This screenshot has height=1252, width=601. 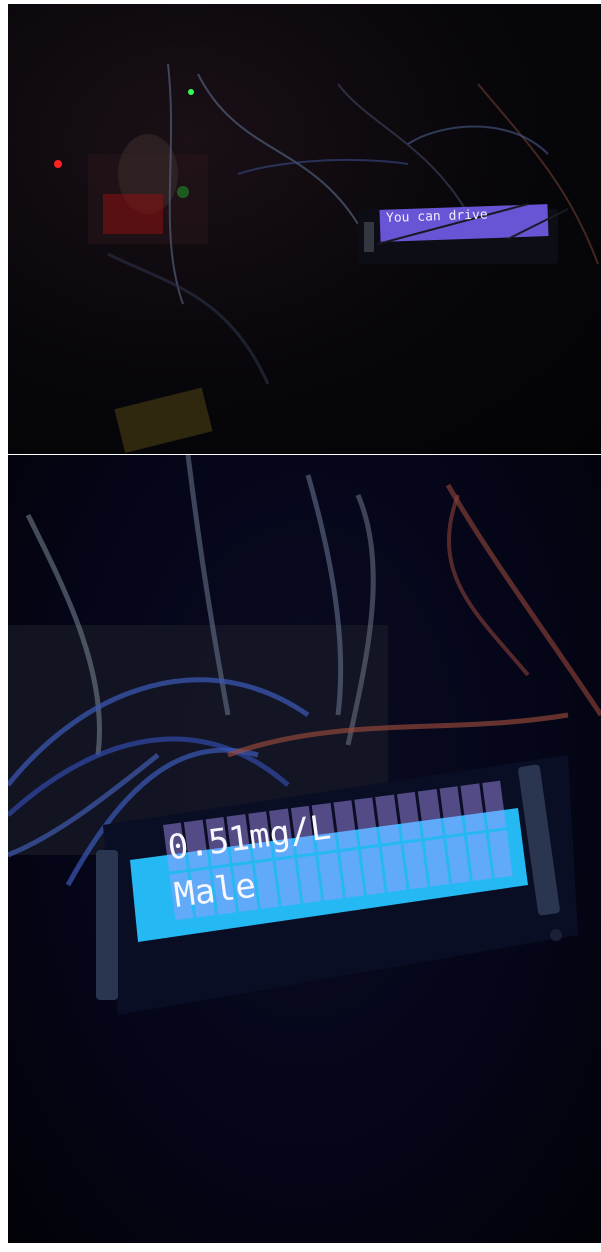 What do you see at coordinates (163, 420) in the screenshot?
I see `yellow-connector` at bounding box center [163, 420].